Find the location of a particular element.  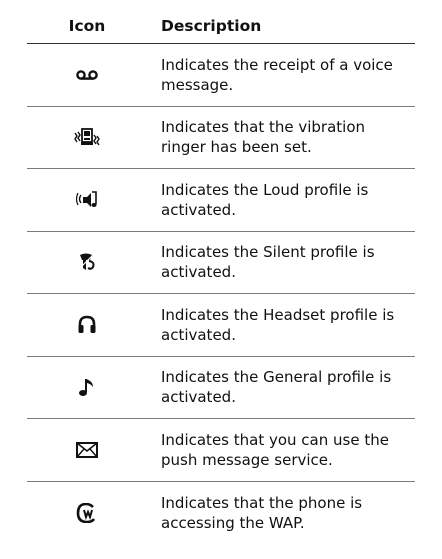

table-header-row: Icon Description is located at coordinates (221, 26).